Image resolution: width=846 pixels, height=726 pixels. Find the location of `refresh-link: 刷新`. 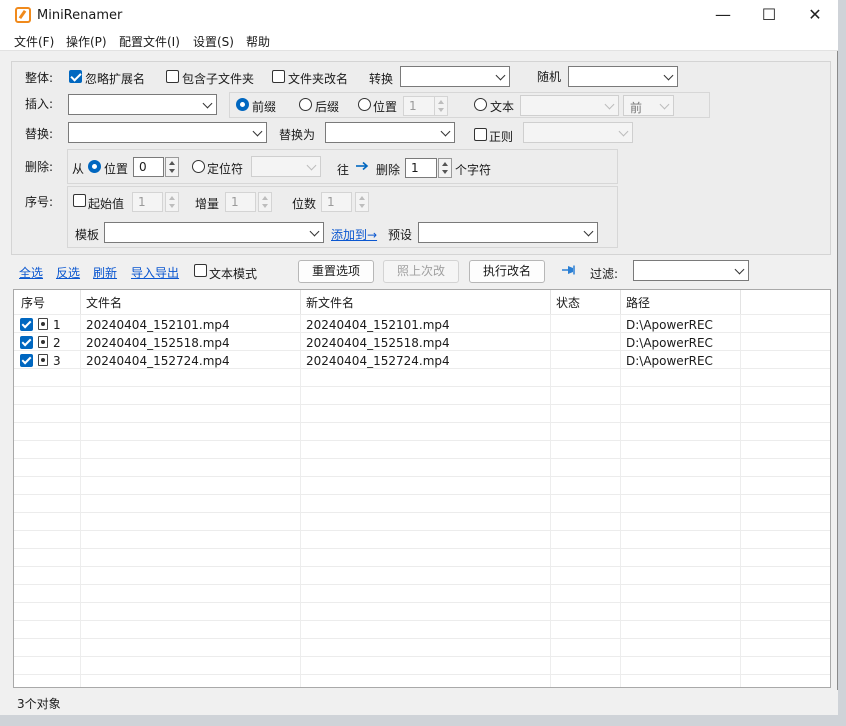

refresh-link: 刷新 is located at coordinates (105, 272).